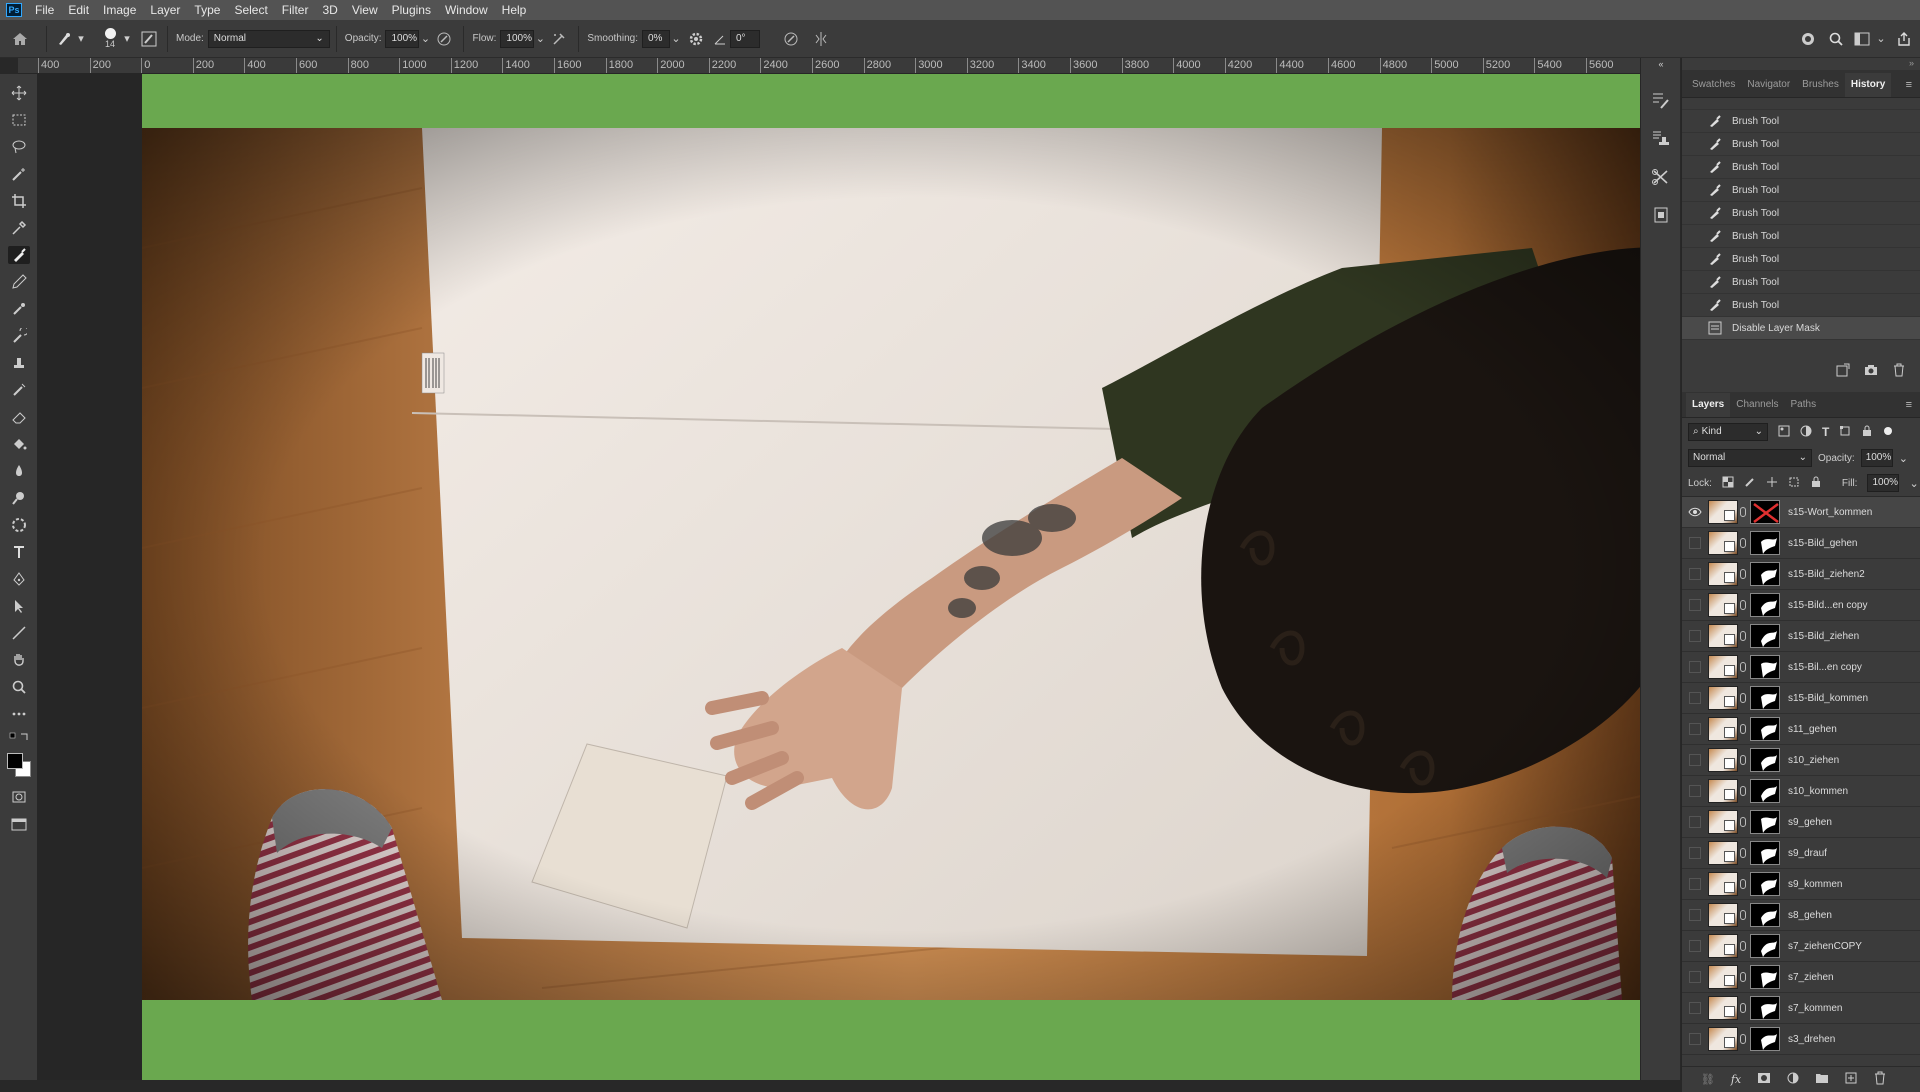  What do you see at coordinates (514, 10) in the screenshot?
I see `menu-item-help: Help` at bounding box center [514, 10].